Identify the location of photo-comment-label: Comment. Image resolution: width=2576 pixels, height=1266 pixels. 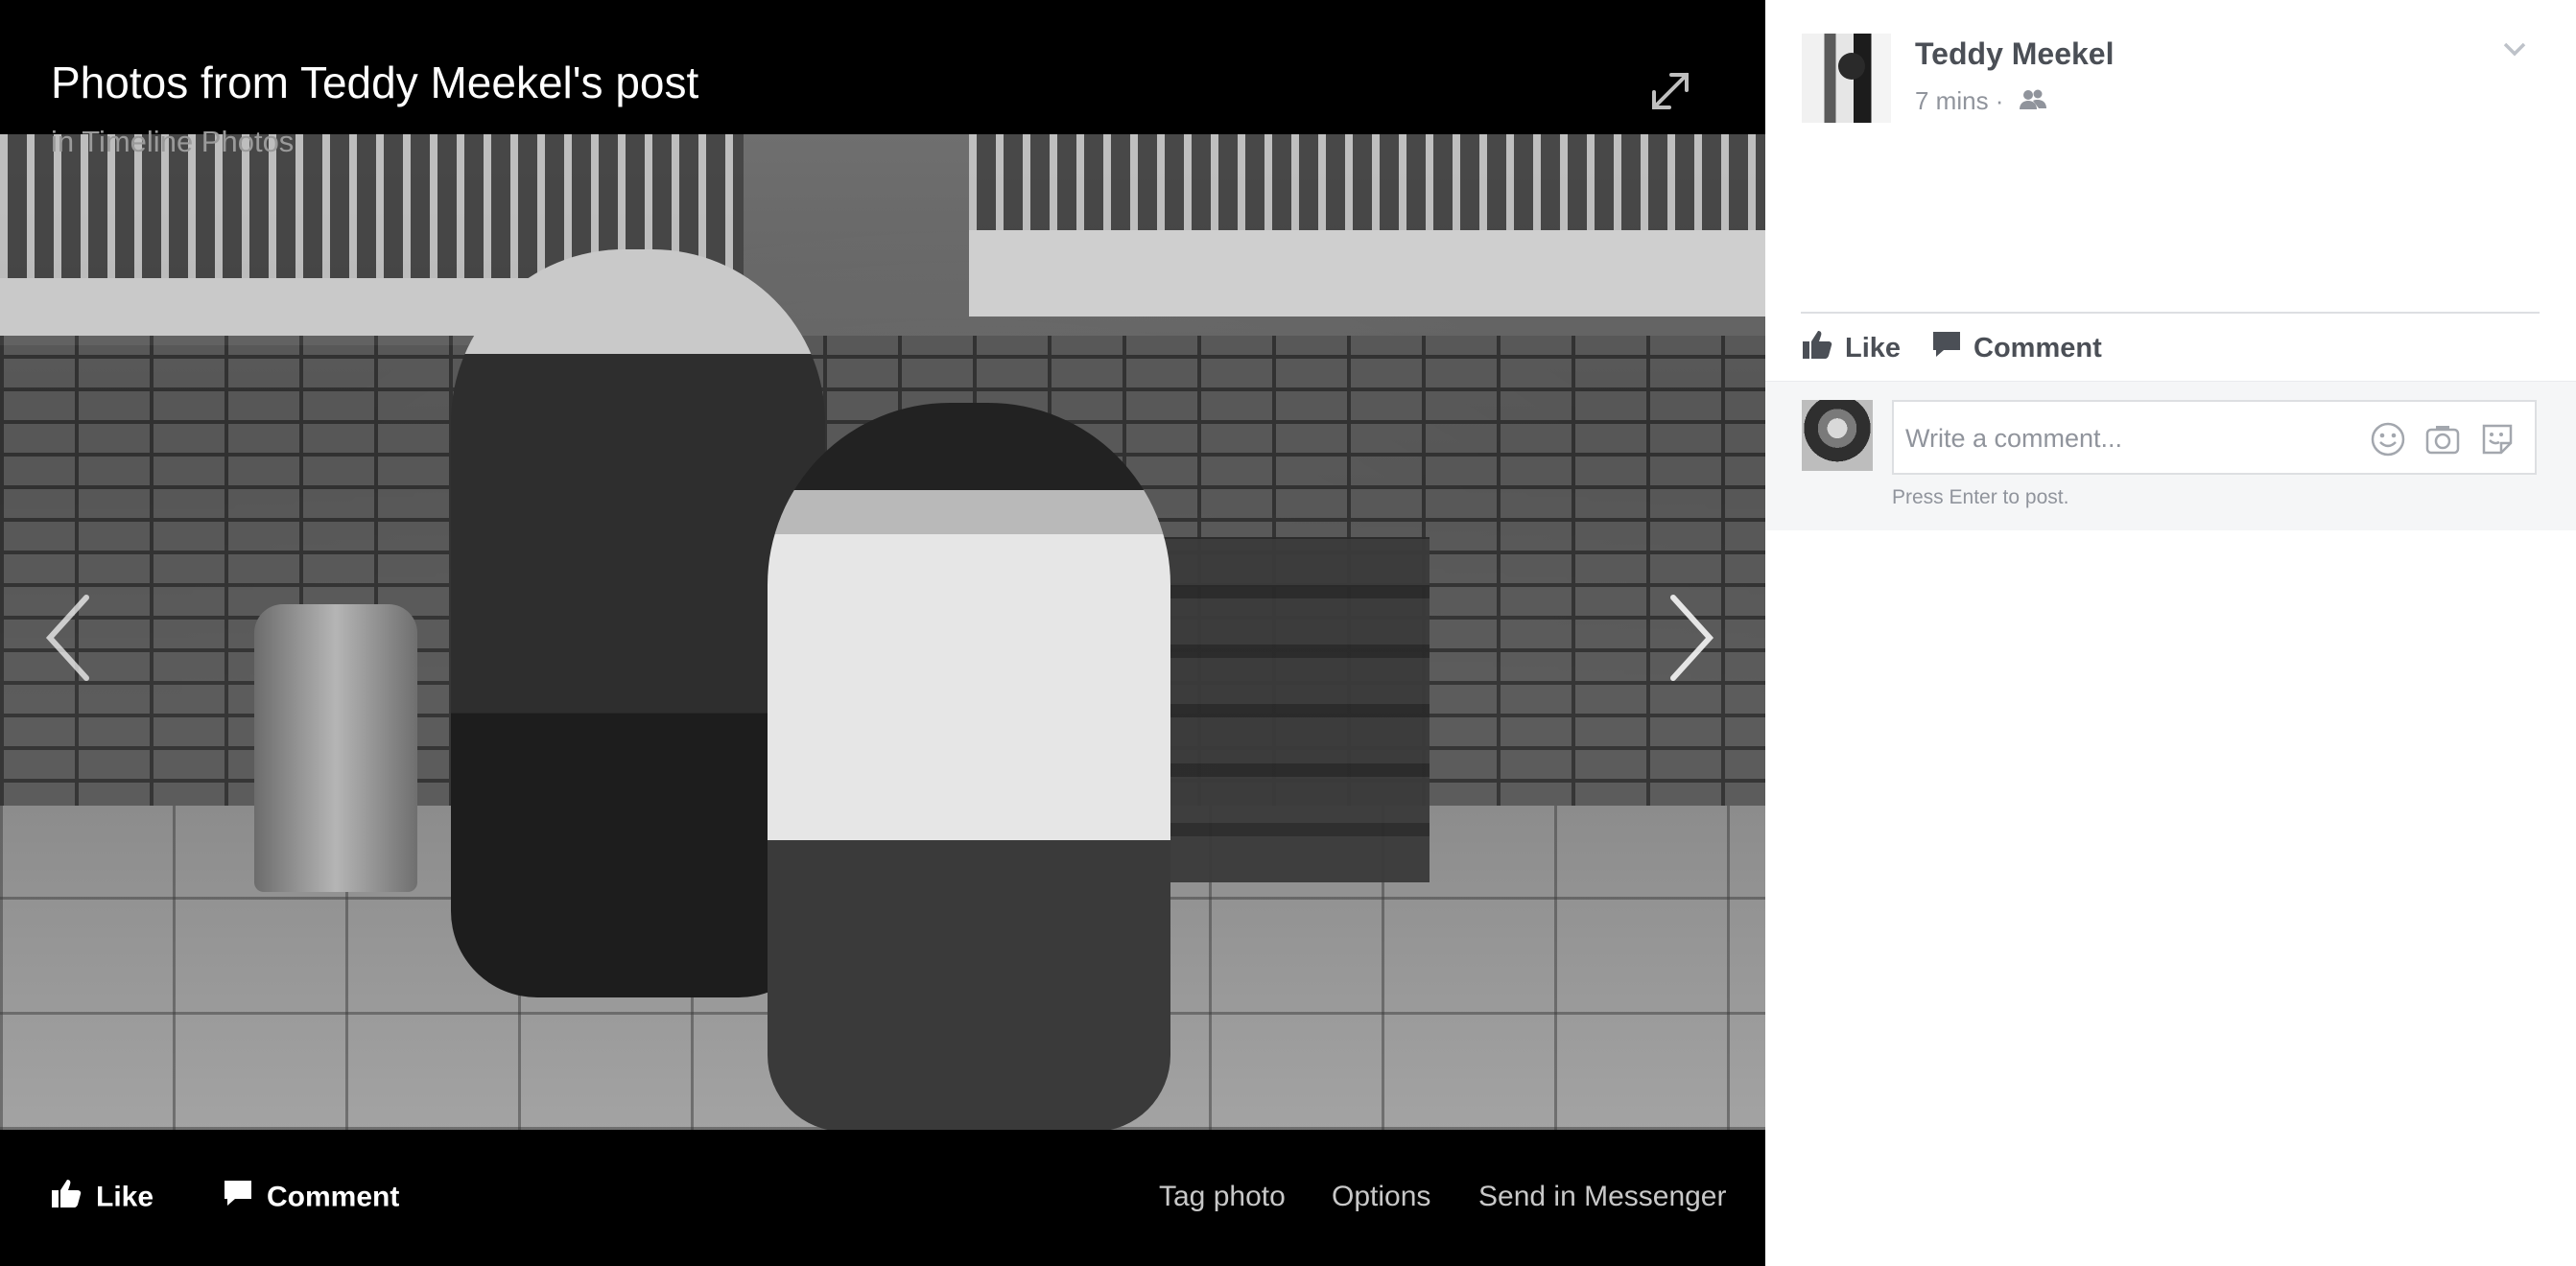
(333, 1197).